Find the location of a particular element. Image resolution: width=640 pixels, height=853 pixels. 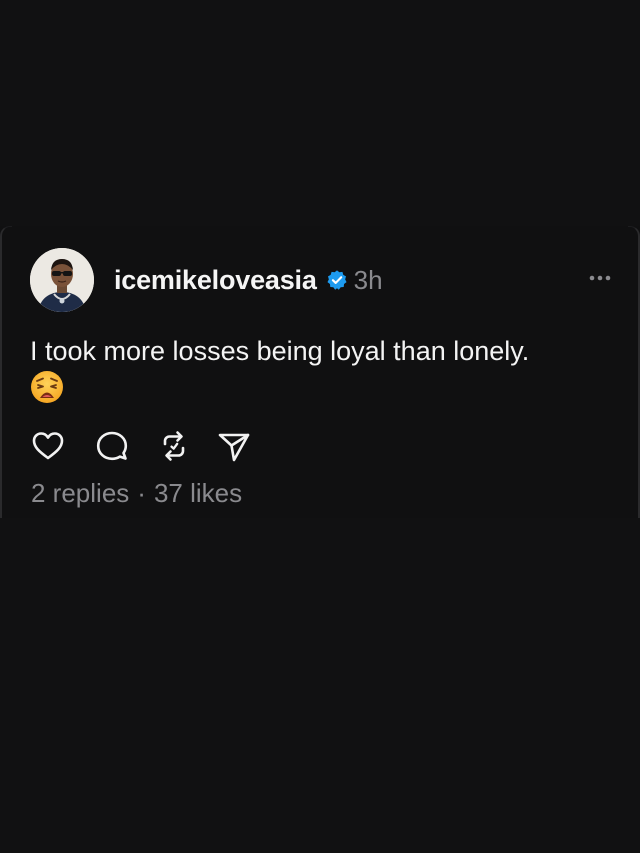

like-button is located at coordinates (48, 446).